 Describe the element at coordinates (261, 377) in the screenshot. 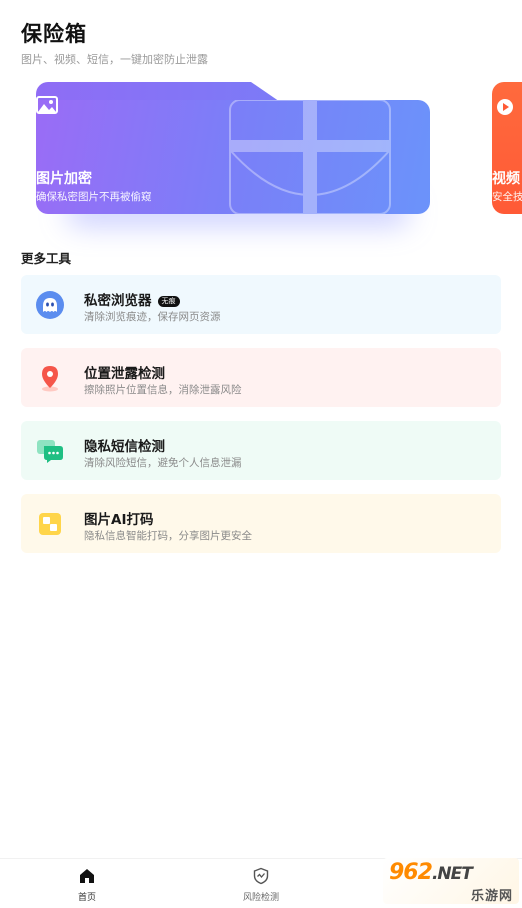

I see `tool-location-leak-check: 位置泄露检测 擦除照片位置信息，消除泄露风险` at that location.